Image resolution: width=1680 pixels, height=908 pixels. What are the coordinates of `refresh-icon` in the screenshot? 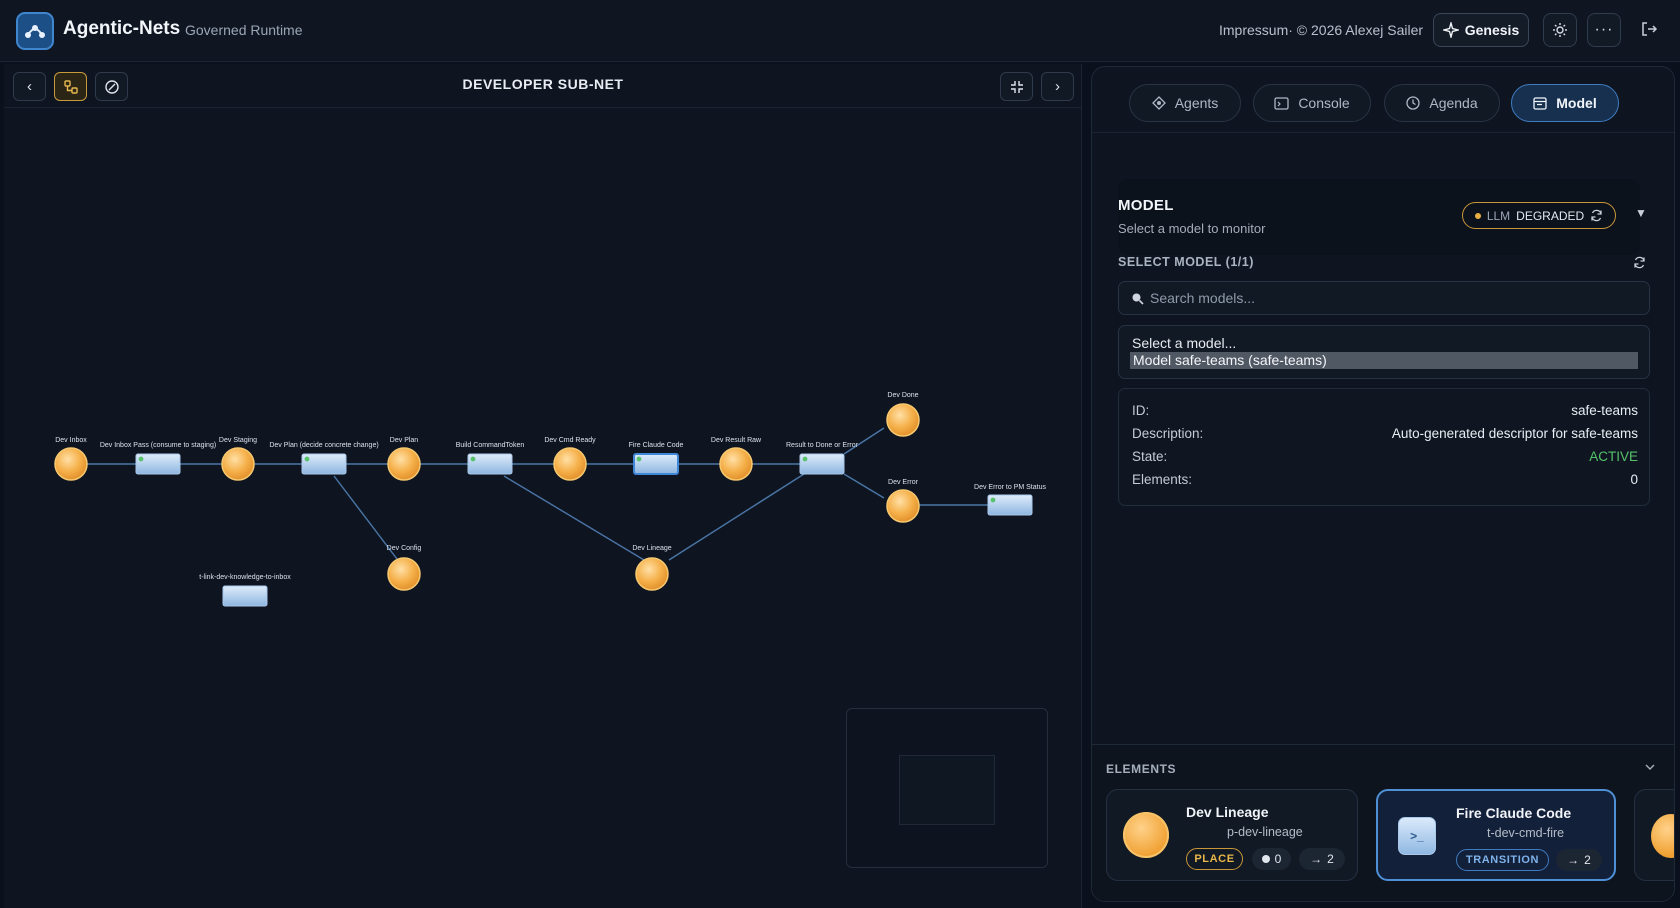 It's located at (1596, 215).